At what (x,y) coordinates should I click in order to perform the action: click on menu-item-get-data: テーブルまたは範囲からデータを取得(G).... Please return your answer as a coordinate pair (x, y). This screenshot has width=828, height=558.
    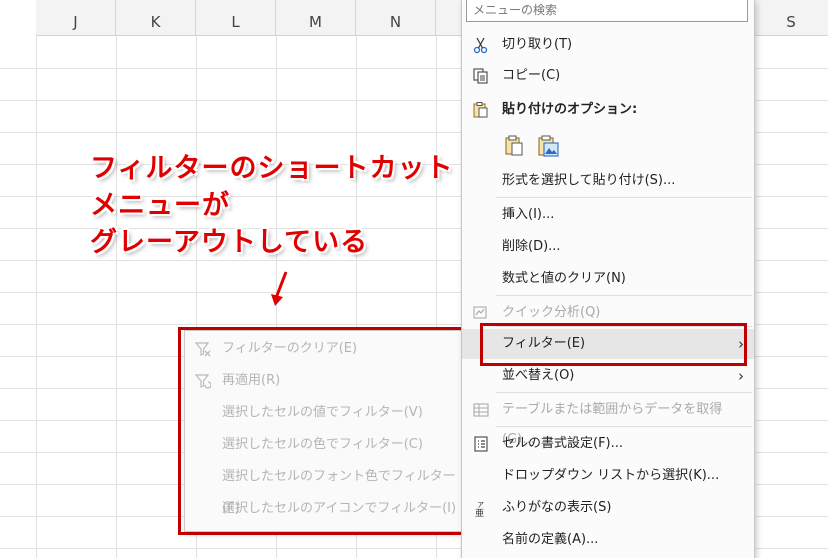
    Looking at the image, I should click on (608, 421).